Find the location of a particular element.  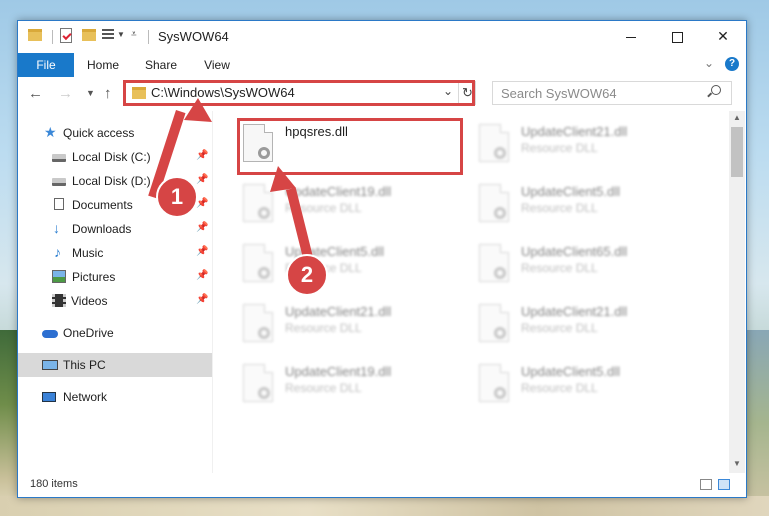

callout-step-1: 1 is located at coordinates (177, 197).